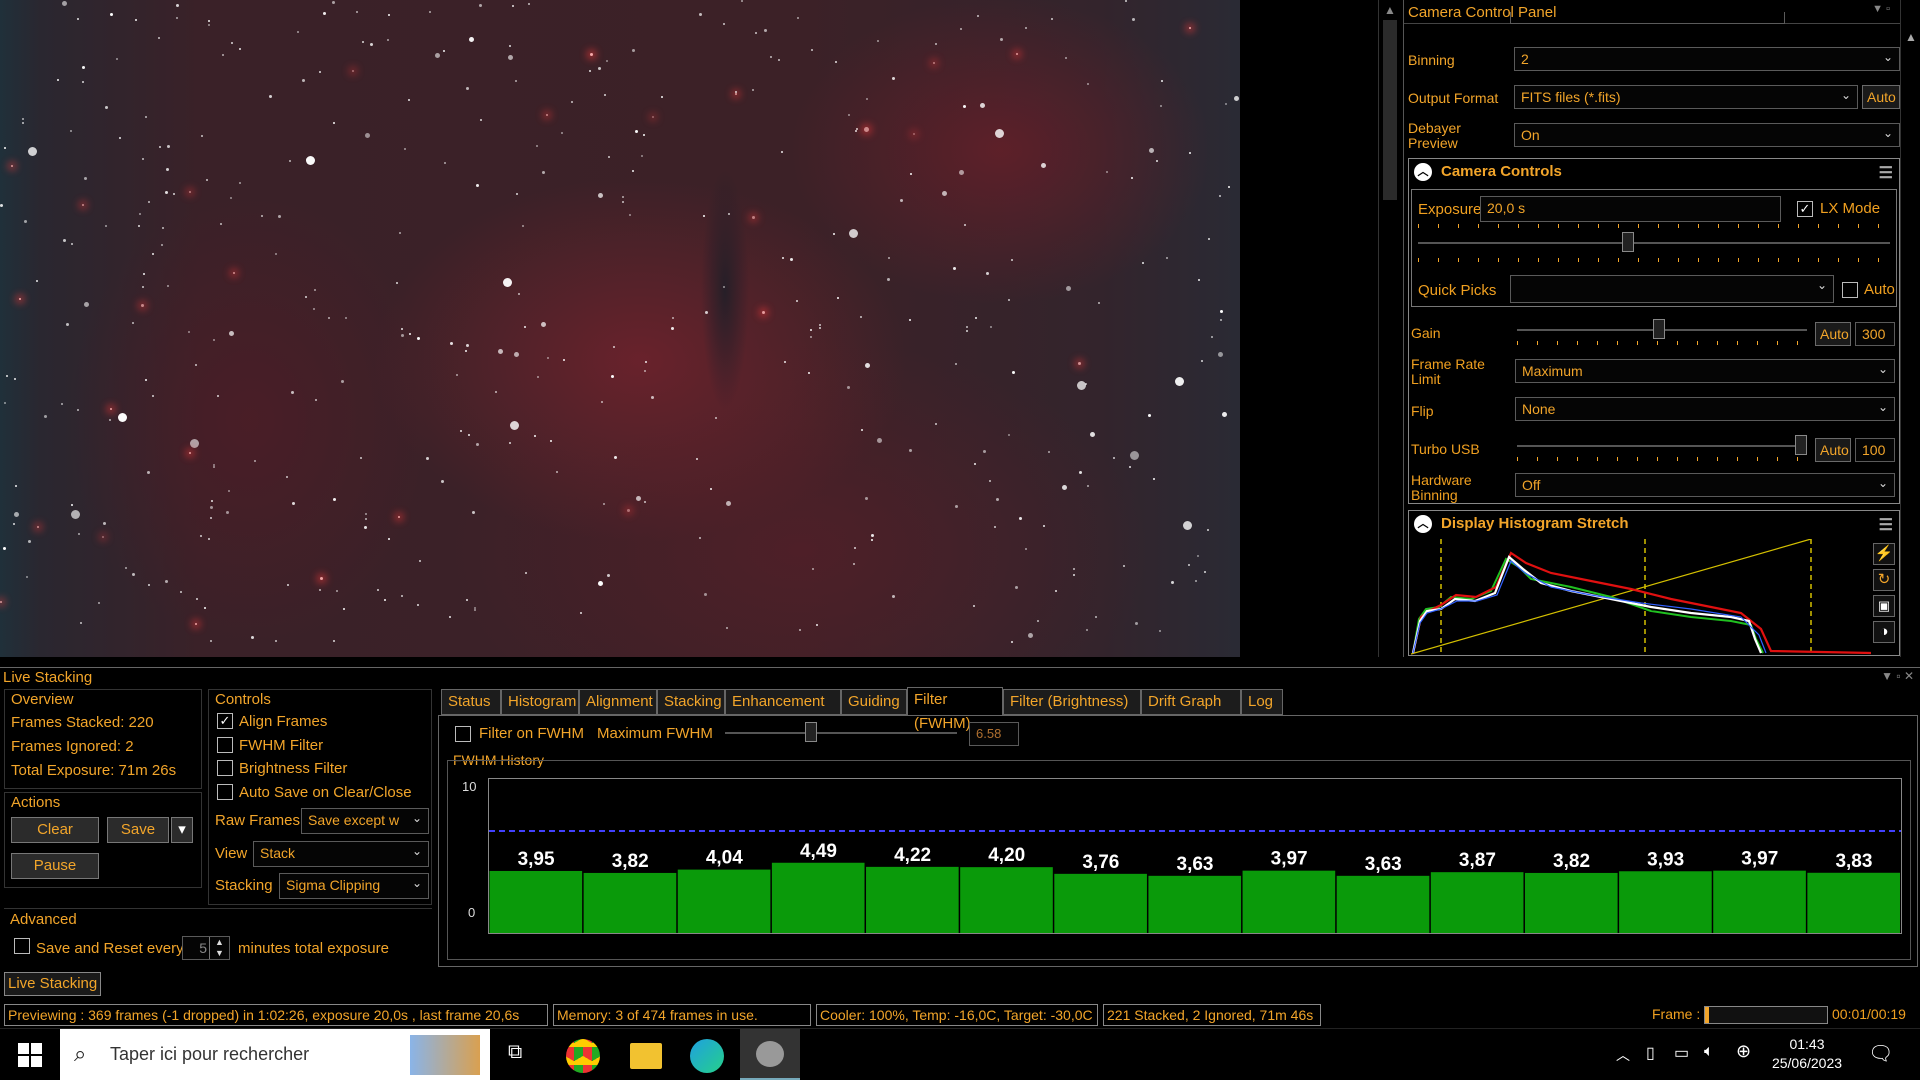  I want to click on max-fwhm-slider-thumb, so click(811, 732).